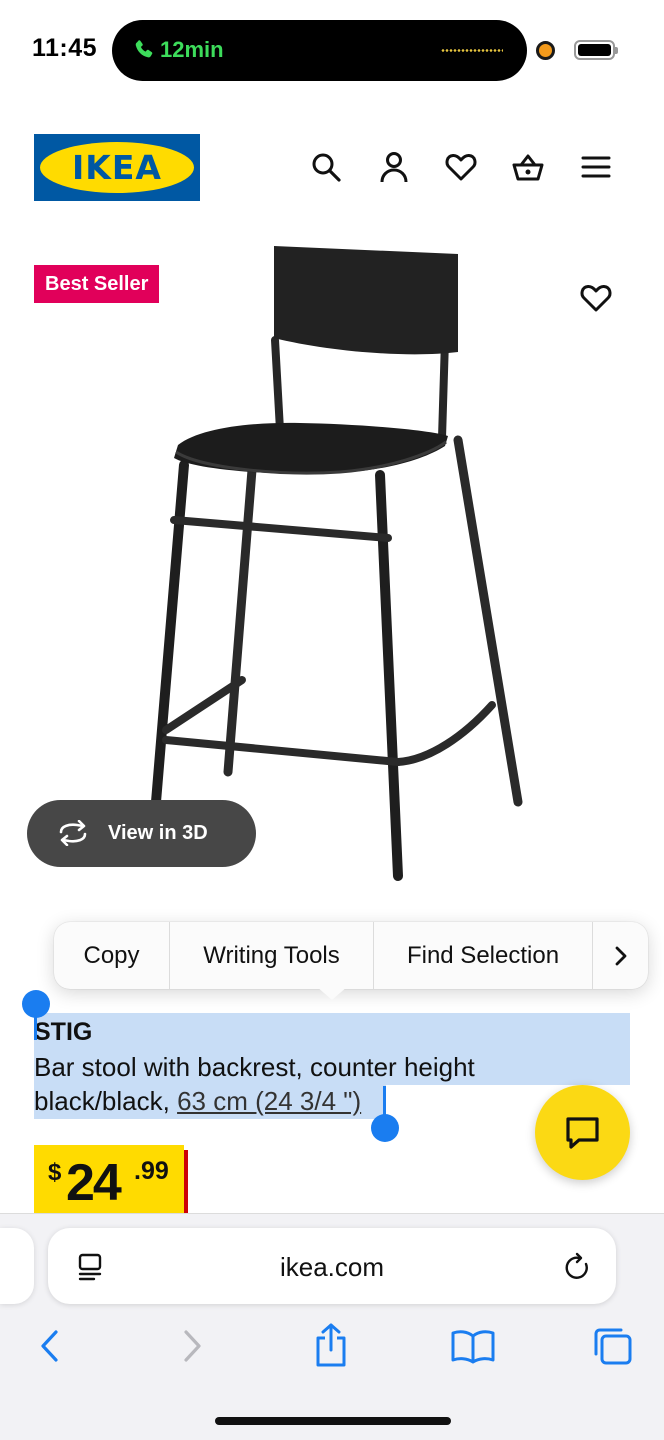 This screenshot has width=664, height=1440. I want to click on chat-bubble-icon, so click(582, 1133).